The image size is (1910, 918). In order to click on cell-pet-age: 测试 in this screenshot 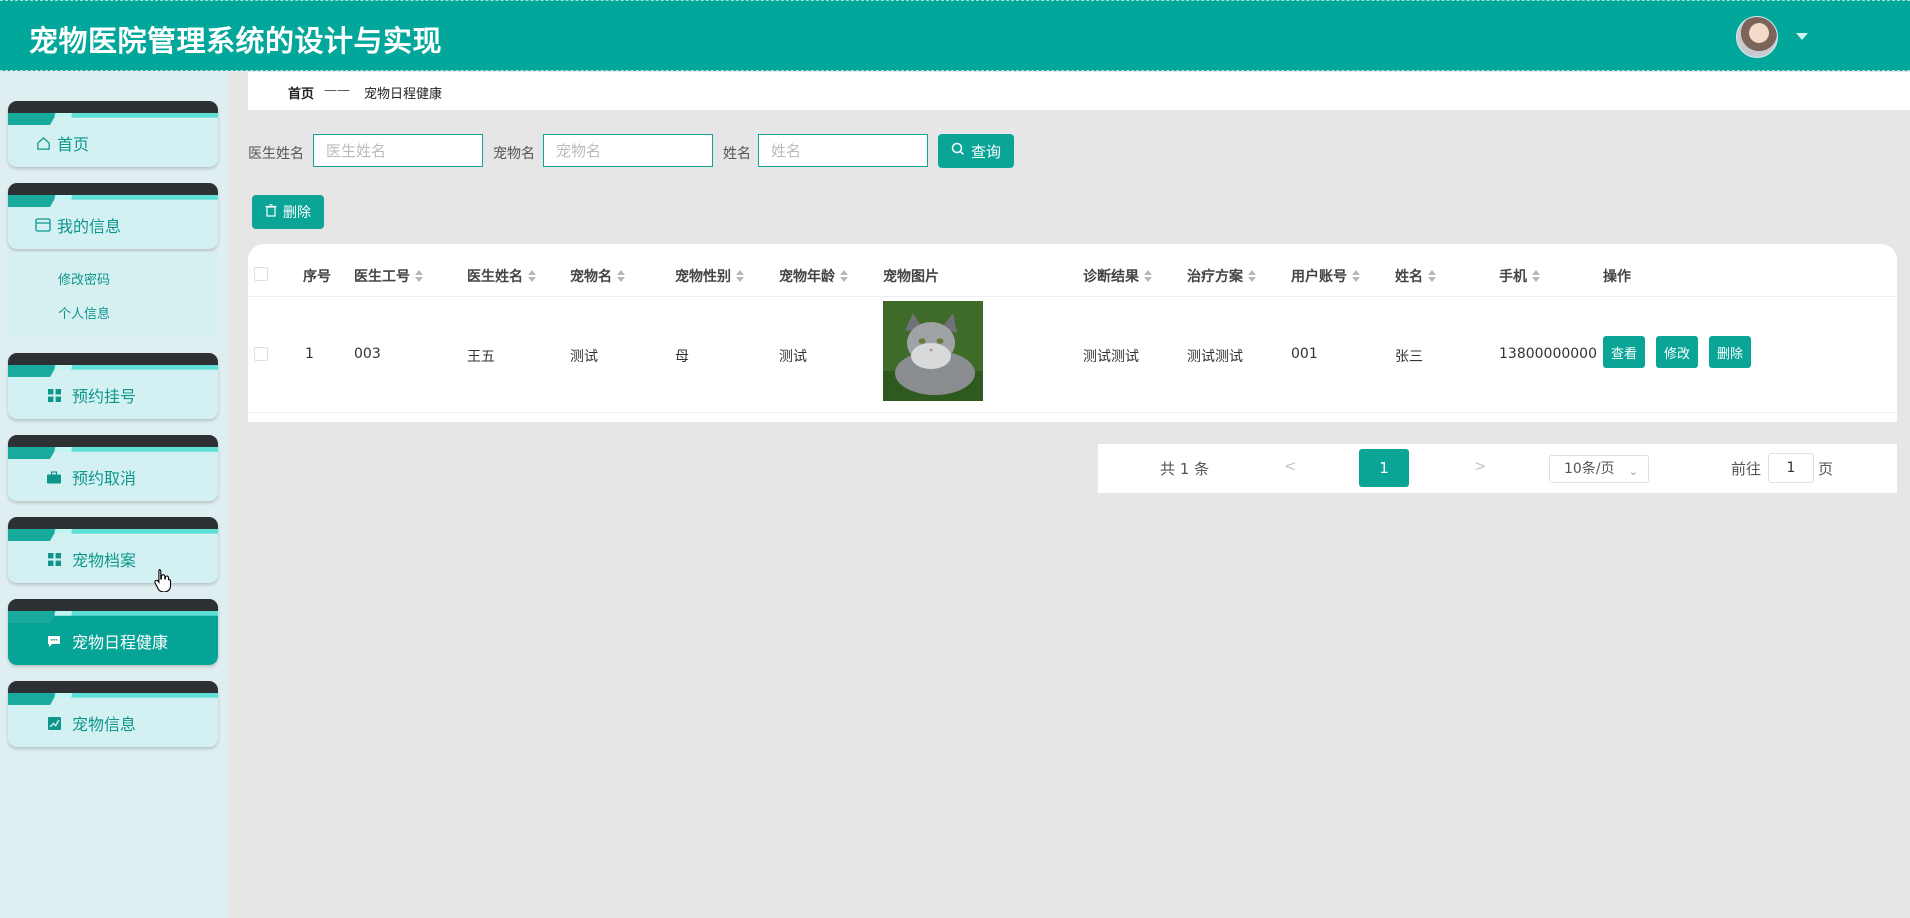, I will do `click(793, 357)`.